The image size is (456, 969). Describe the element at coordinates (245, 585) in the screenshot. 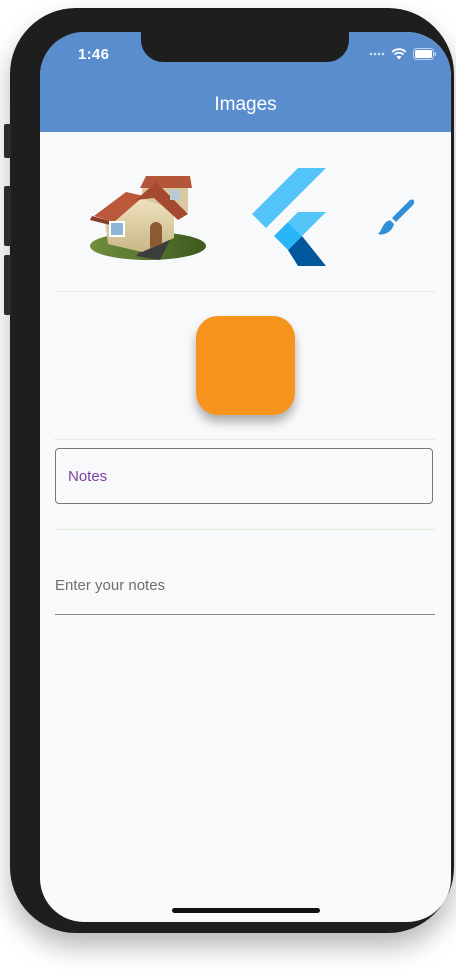

I see `notes-input` at that location.